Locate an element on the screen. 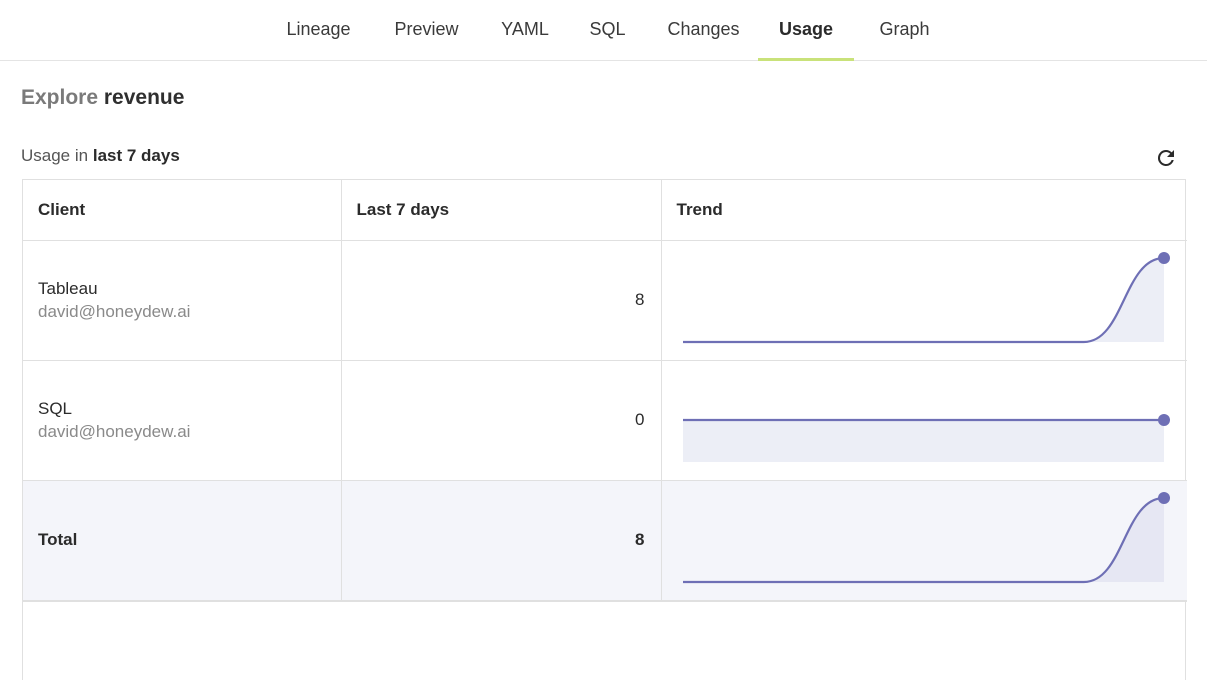  client-cell: SQL david@honeydew.ai is located at coordinates (182, 420).